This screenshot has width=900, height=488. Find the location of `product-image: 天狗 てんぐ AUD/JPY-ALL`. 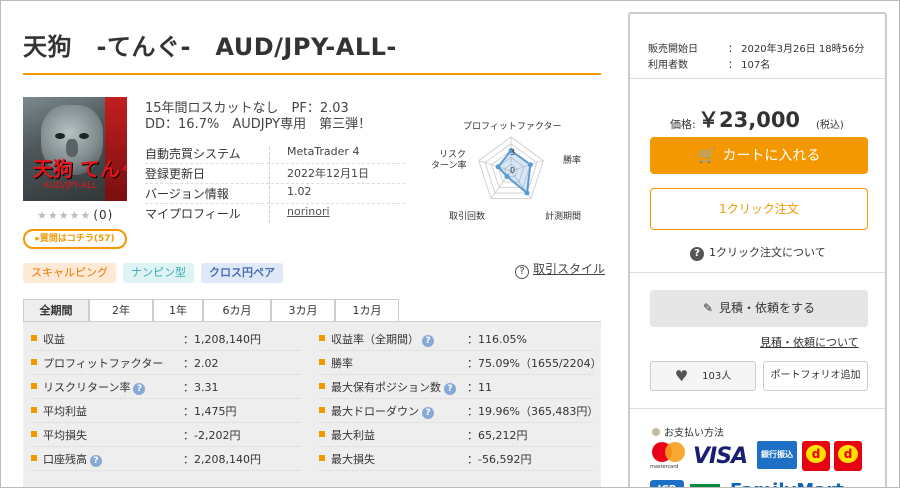

product-image: 天狗 てんぐ AUD/JPY-ALL is located at coordinates (75, 149).